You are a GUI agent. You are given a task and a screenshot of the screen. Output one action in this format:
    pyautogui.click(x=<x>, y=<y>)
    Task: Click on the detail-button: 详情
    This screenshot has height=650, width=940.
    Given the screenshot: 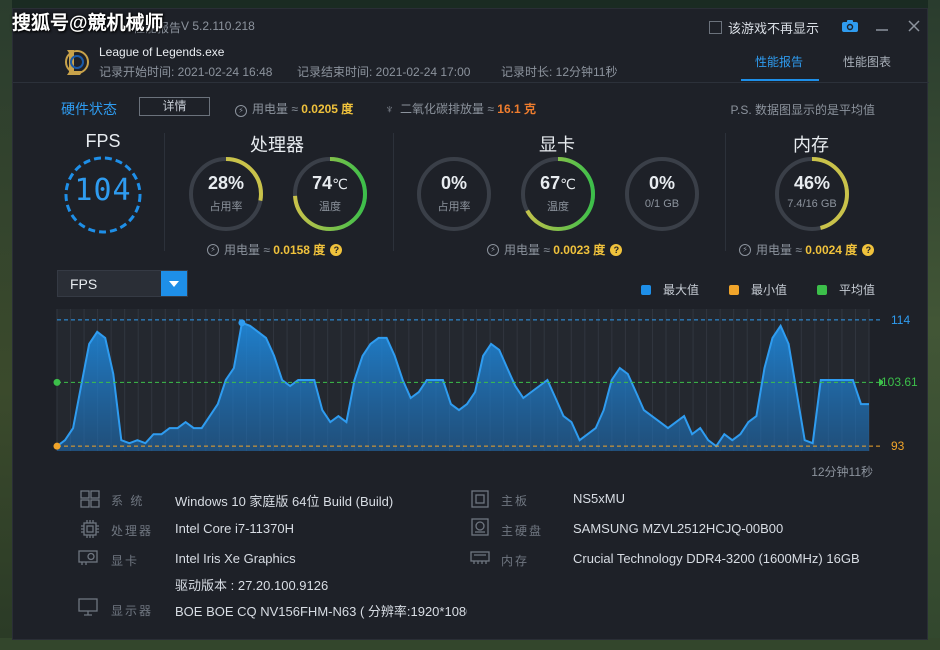 What is the action you would take?
    pyautogui.click(x=174, y=106)
    